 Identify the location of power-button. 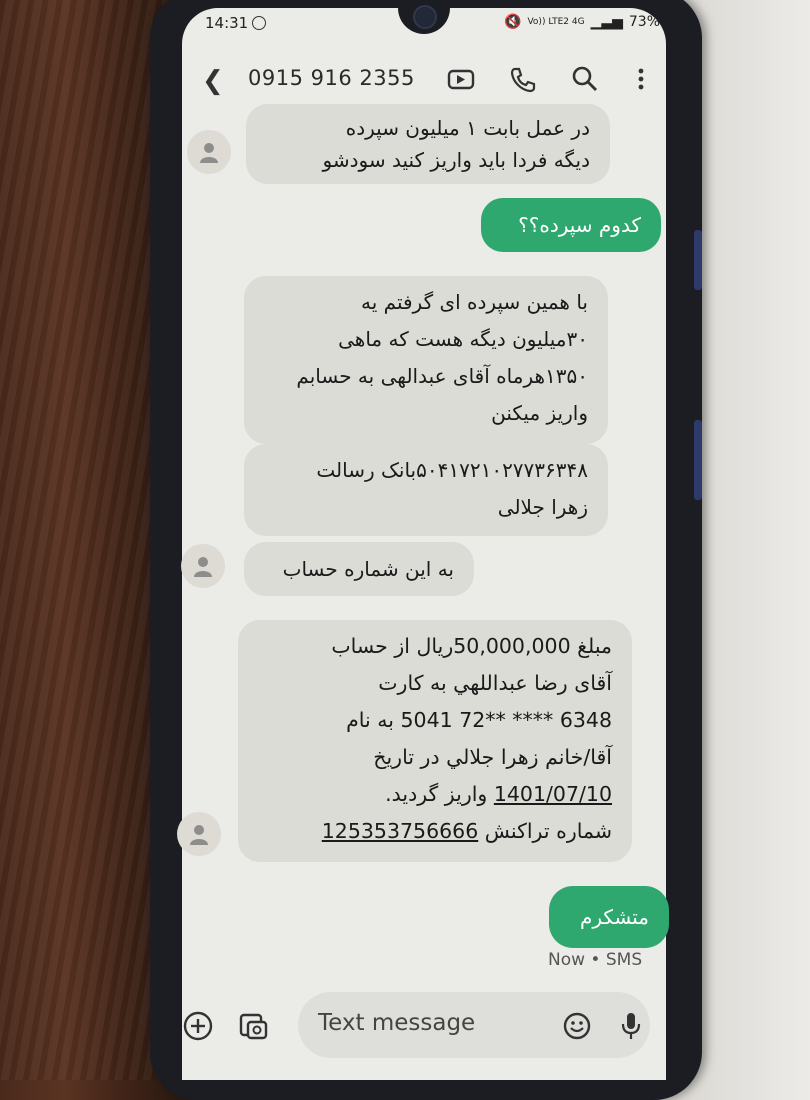
(698, 460).